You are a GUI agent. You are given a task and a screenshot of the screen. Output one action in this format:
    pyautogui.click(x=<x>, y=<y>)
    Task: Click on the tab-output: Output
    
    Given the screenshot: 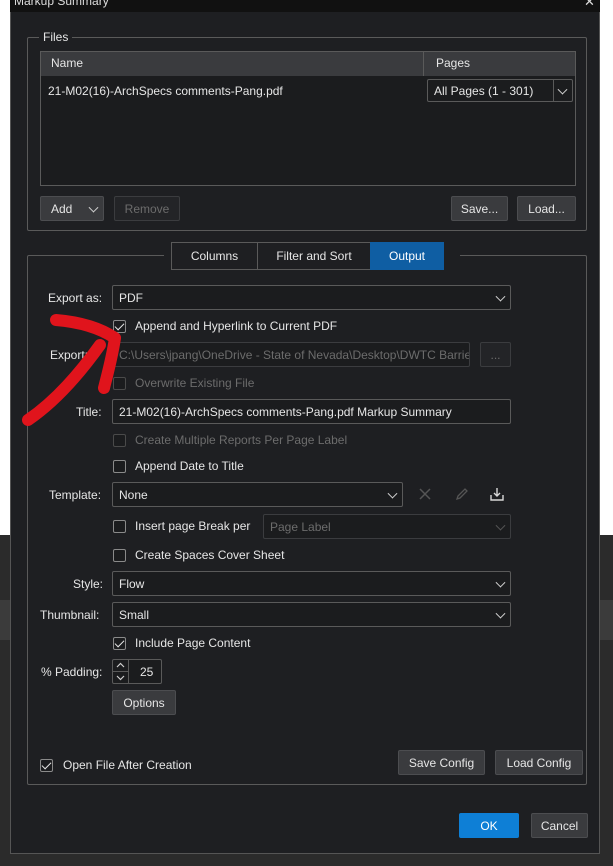 What is the action you would take?
    pyautogui.click(x=407, y=256)
    